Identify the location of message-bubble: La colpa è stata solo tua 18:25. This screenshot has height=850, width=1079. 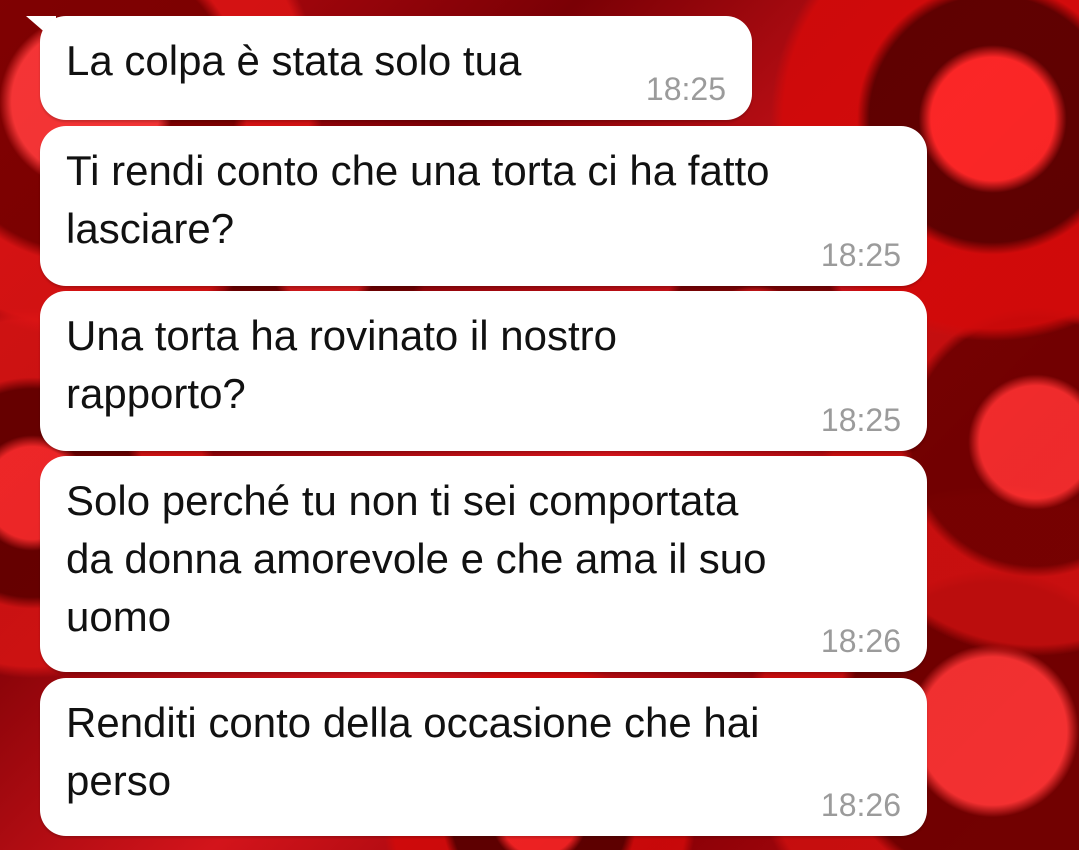
(396, 68).